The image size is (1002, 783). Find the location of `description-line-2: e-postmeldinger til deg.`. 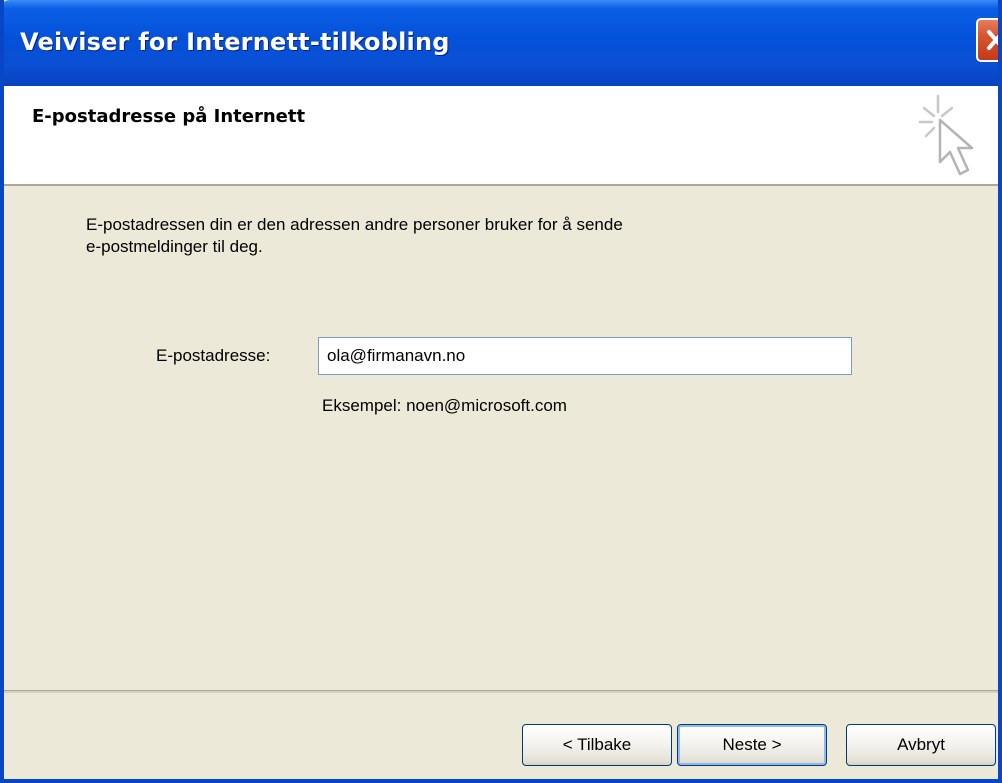

description-line-2: e-postmeldinger til deg. is located at coordinates (174, 246).